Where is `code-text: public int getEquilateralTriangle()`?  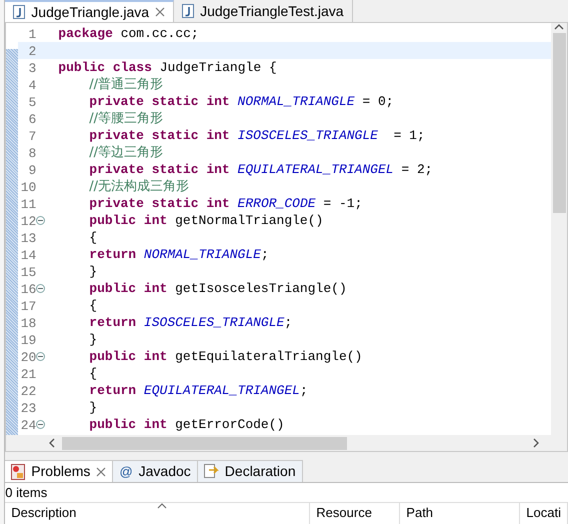 code-text: public int getEquilateralTriangle() is located at coordinates (225, 357).